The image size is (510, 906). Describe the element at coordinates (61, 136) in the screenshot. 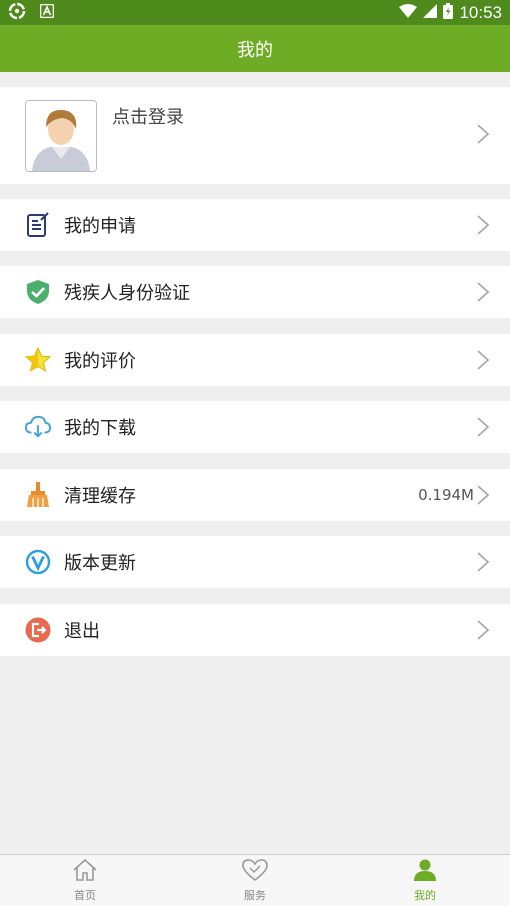

I see `user-avatar-icon` at that location.